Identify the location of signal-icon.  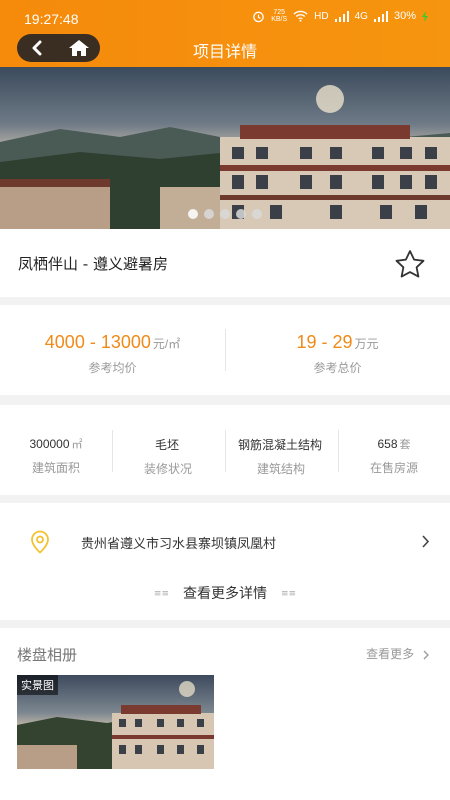
(341, 16).